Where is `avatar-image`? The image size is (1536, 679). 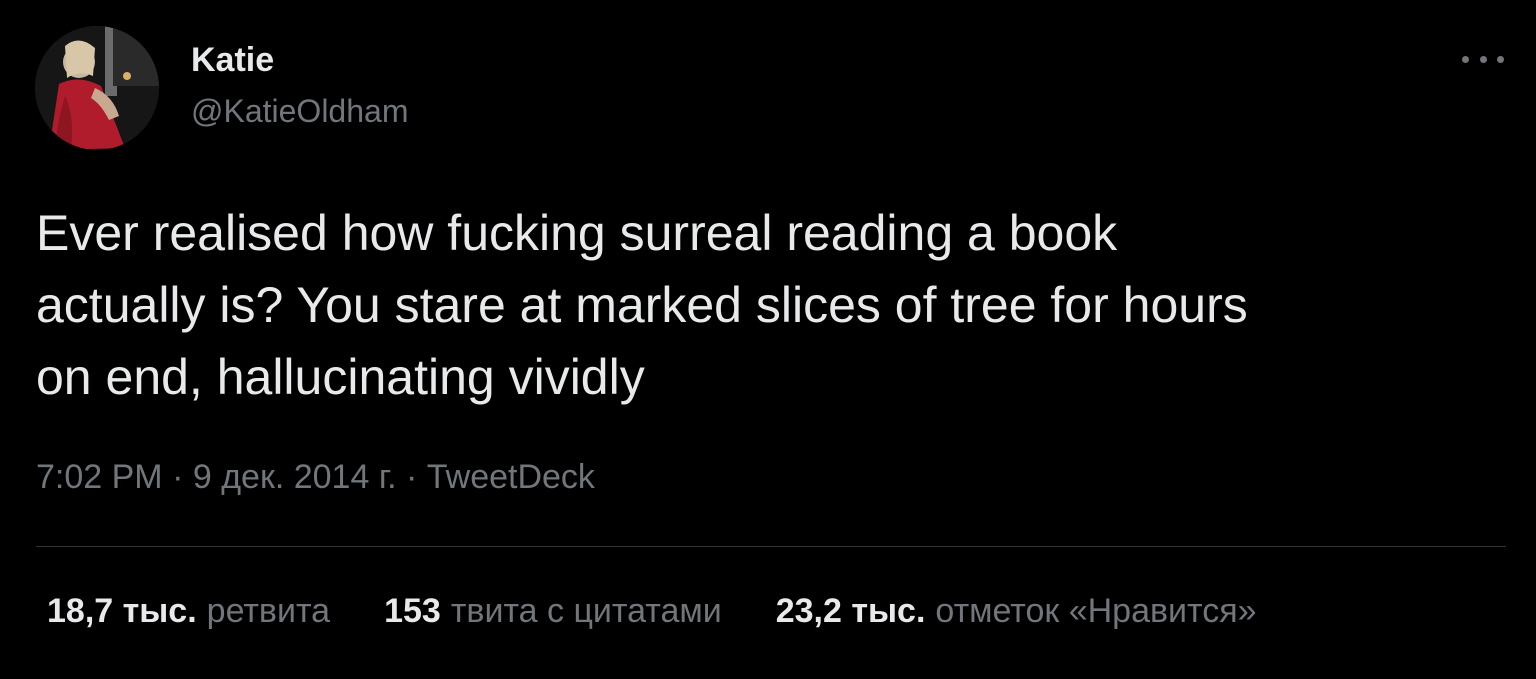
avatar-image is located at coordinates (97, 88).